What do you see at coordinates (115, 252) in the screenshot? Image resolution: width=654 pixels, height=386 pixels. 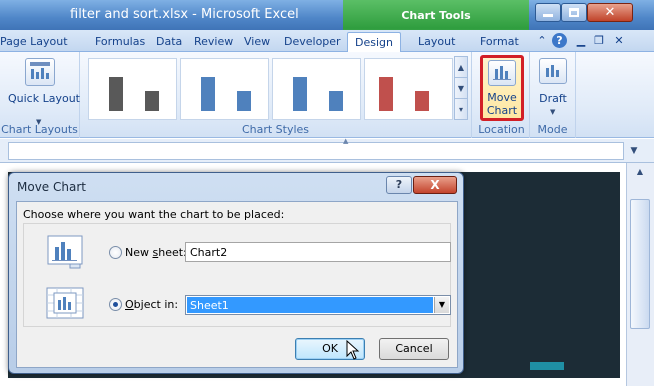 I see `new-sheet-radio` at bounding box center [115, 252].